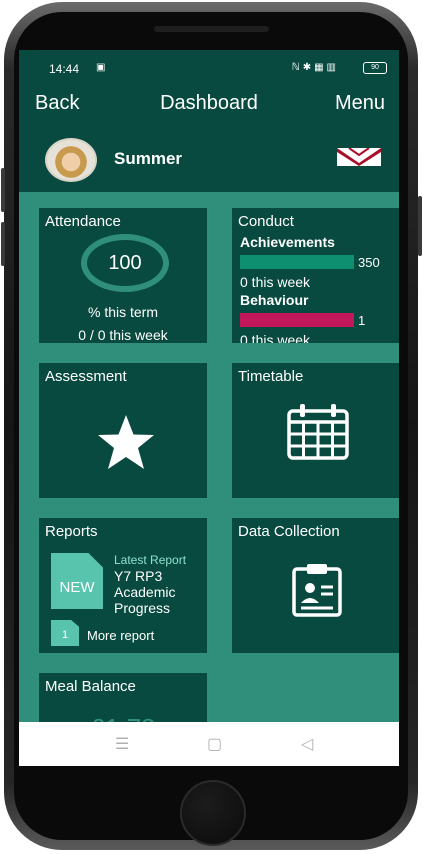  Describe the element at coordinates (64, 69) in the screenshot. I see `status-time: 14:44` at that location.